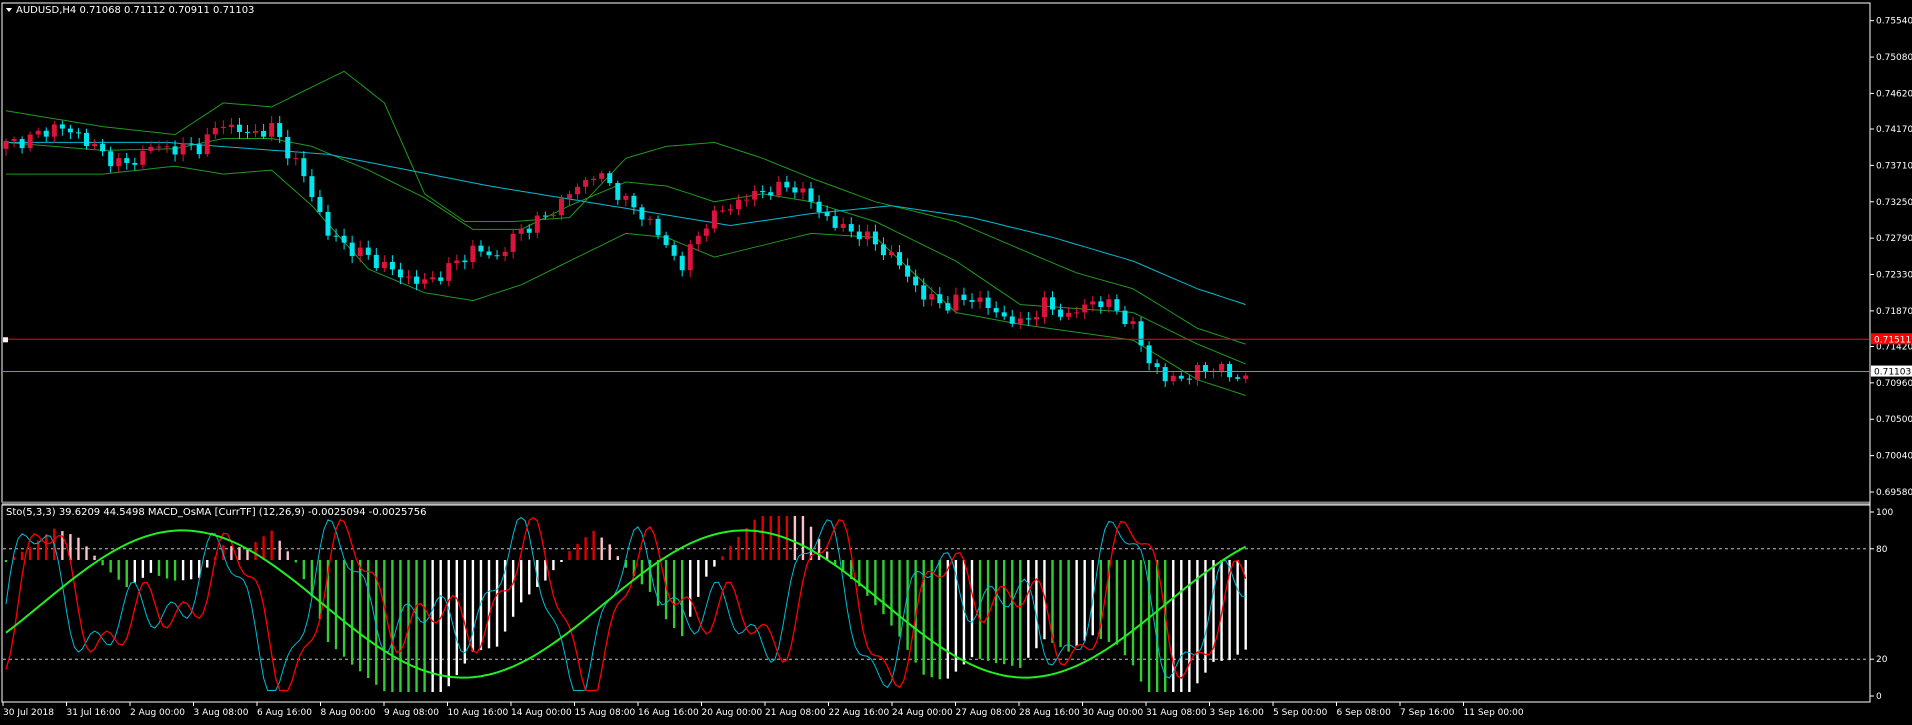  I want to click on time-tick-label: 31 Aug 08:00, so click(1176, 713).